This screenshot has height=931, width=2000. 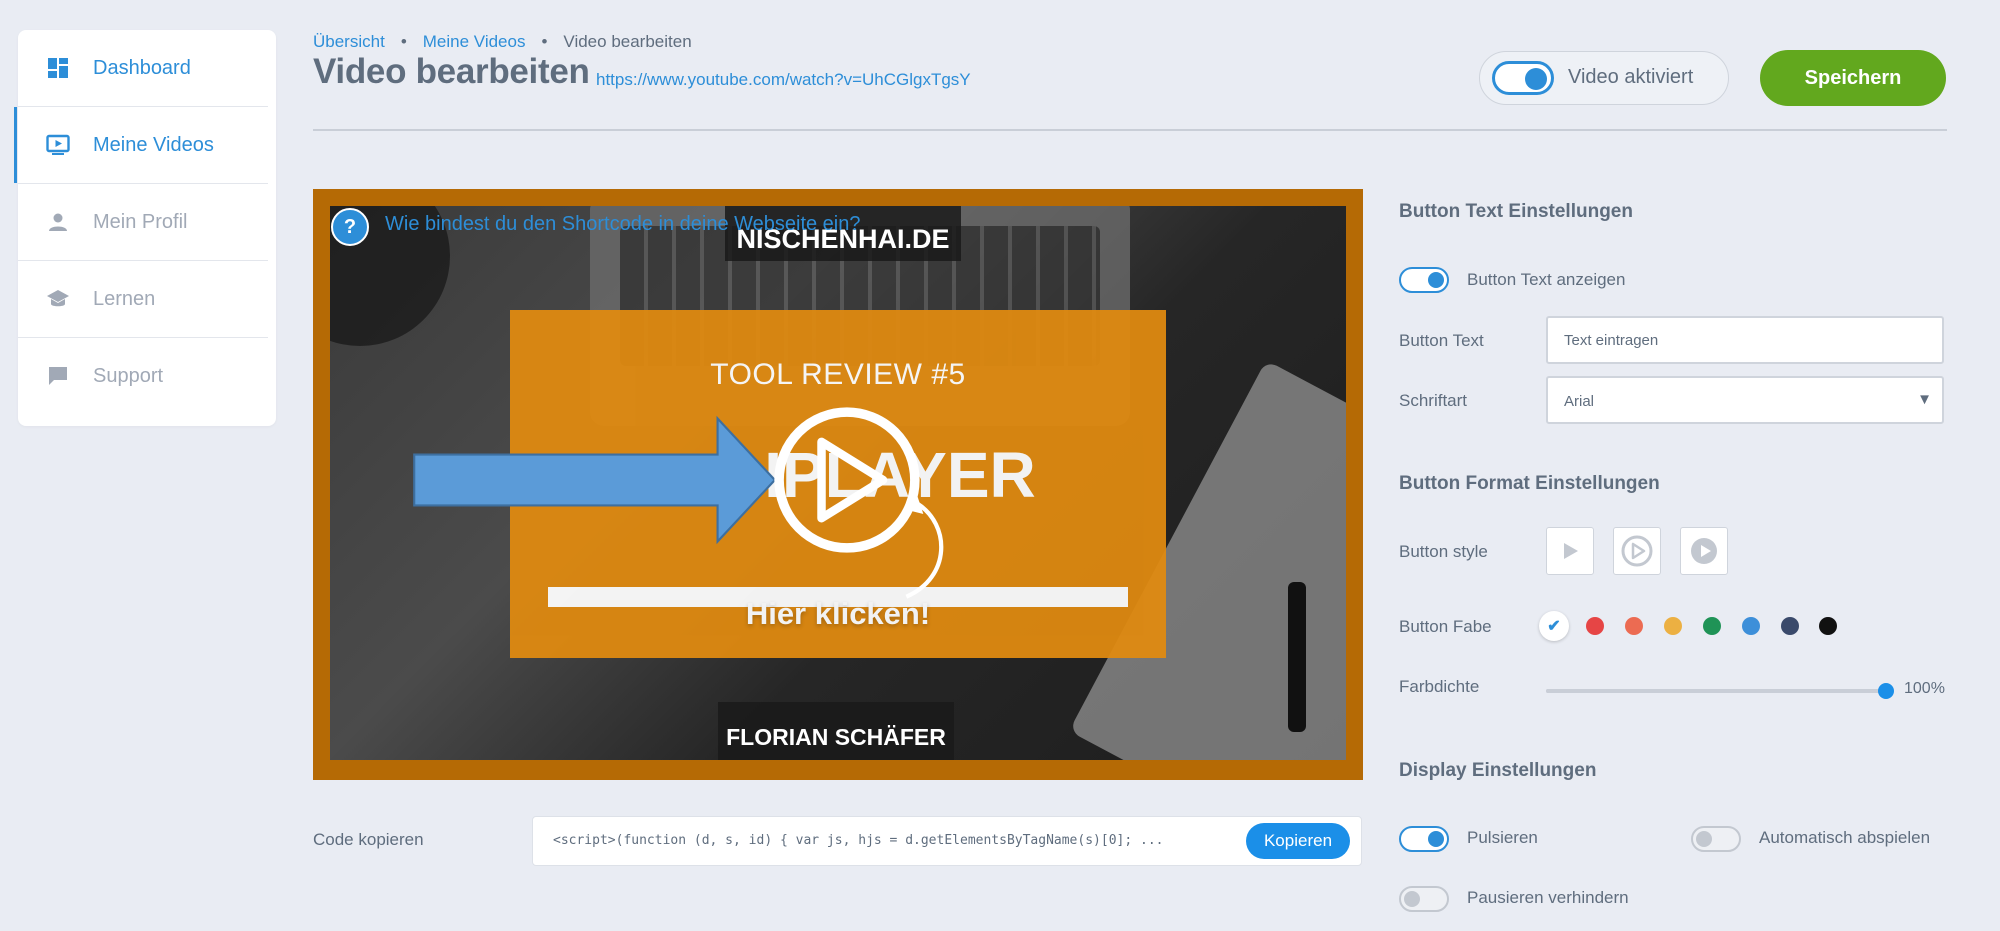 What do you see at coordinates (1523, 78) in the screenshot?
I see `video-activated-toggle` at bounding box center [1523, 78].